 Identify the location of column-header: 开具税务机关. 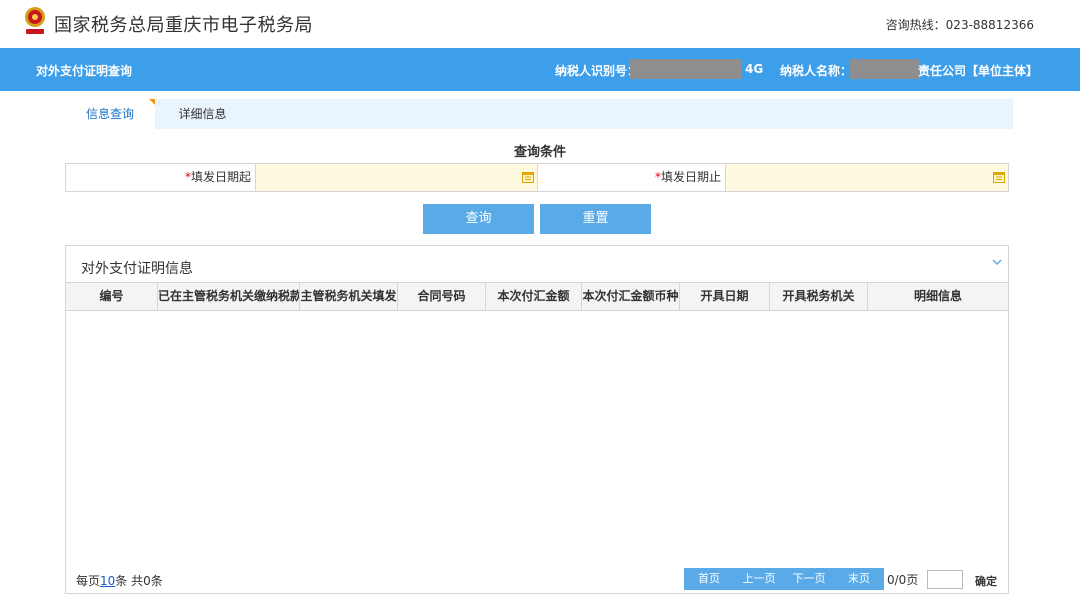
(819, 296).